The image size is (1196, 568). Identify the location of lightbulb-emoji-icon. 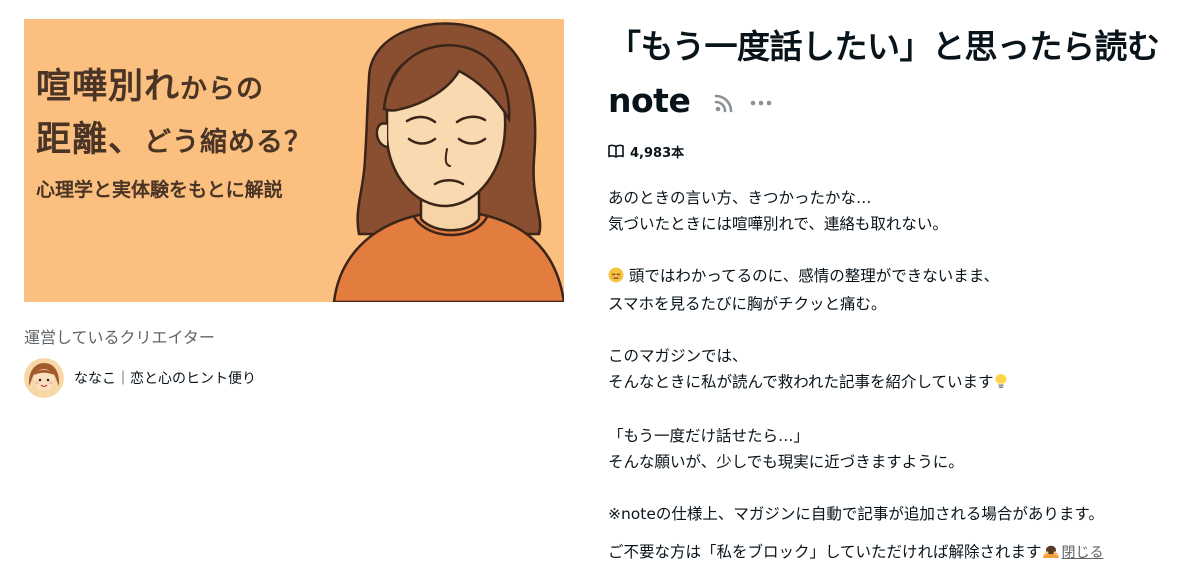
(1001, 384).